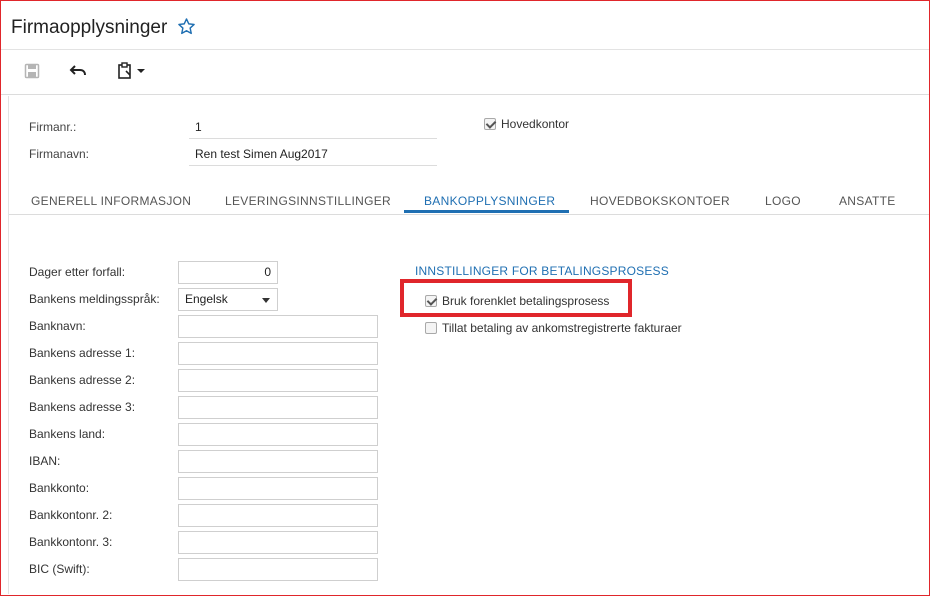 The height and width of the screenshot is (596, 930). What do you see at coordinates (278, 434) in the screenshot?
I see `bank-country-input` at bounding box center [278, 434].